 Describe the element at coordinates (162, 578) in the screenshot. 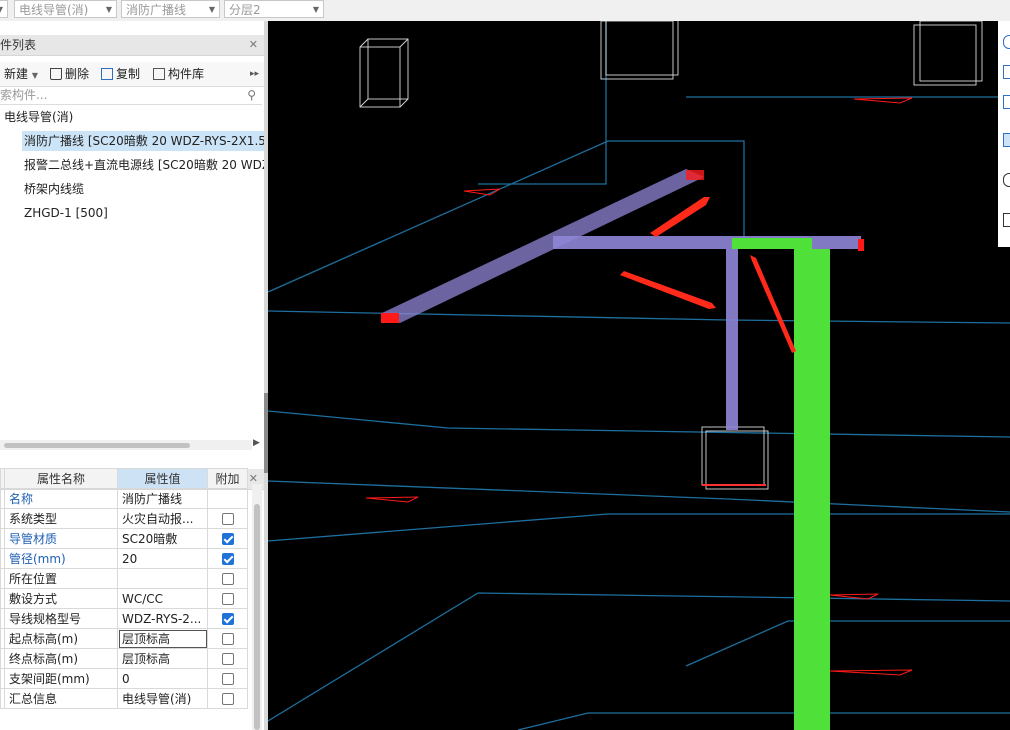

I see `property-value` at that location.